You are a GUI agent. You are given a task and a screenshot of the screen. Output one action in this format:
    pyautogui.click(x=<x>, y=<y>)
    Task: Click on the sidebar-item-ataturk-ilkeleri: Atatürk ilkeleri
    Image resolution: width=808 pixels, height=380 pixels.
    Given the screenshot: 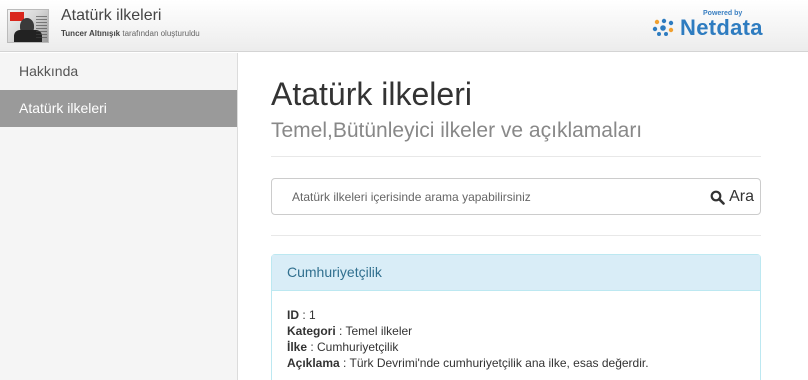 What is the action you would take?
    pyautogui.click(x=118, y=108)
    